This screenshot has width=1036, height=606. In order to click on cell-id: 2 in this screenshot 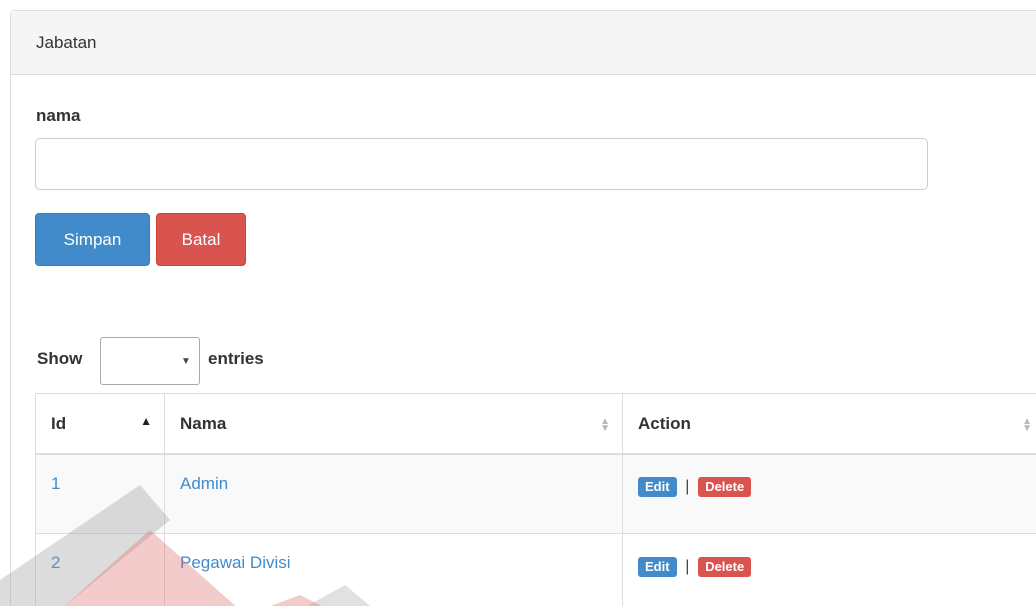, I will do `click(100, 569)`.